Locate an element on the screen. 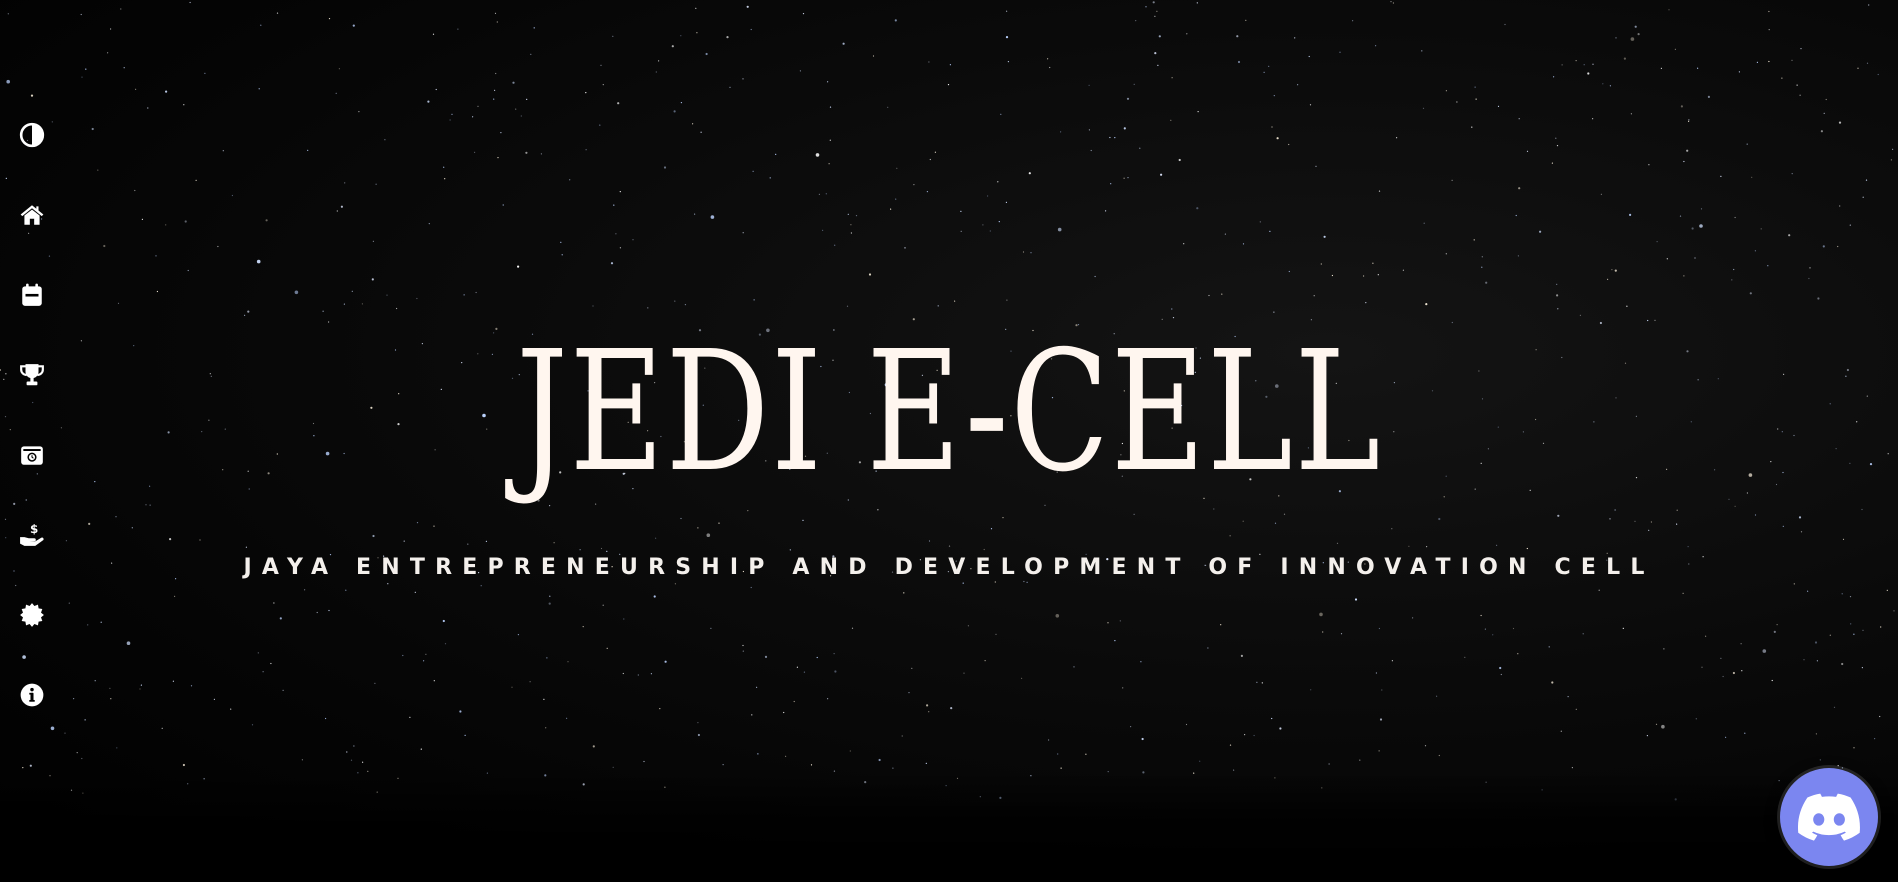 The image size is (1898, 882). contrast-icon is located at coordinates (32, 135).